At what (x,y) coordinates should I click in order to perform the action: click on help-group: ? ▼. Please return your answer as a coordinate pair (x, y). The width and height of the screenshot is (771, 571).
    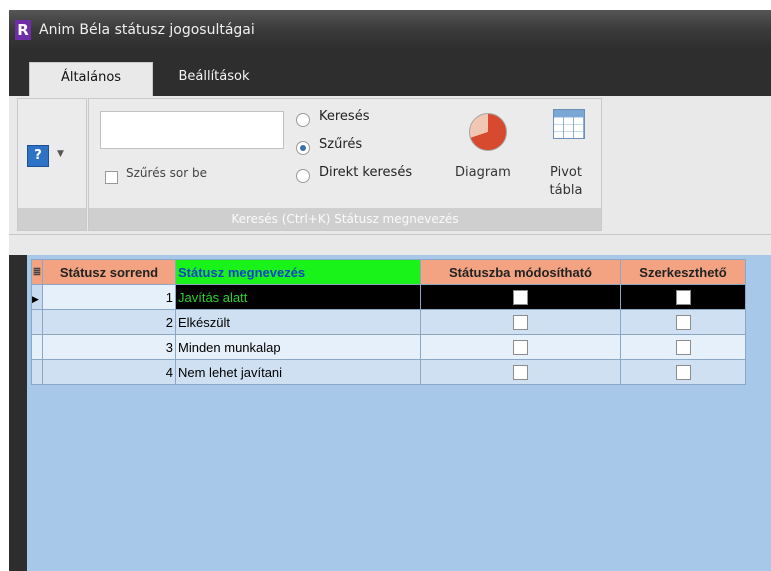
    Looking at the image, I should click on (52, 164).